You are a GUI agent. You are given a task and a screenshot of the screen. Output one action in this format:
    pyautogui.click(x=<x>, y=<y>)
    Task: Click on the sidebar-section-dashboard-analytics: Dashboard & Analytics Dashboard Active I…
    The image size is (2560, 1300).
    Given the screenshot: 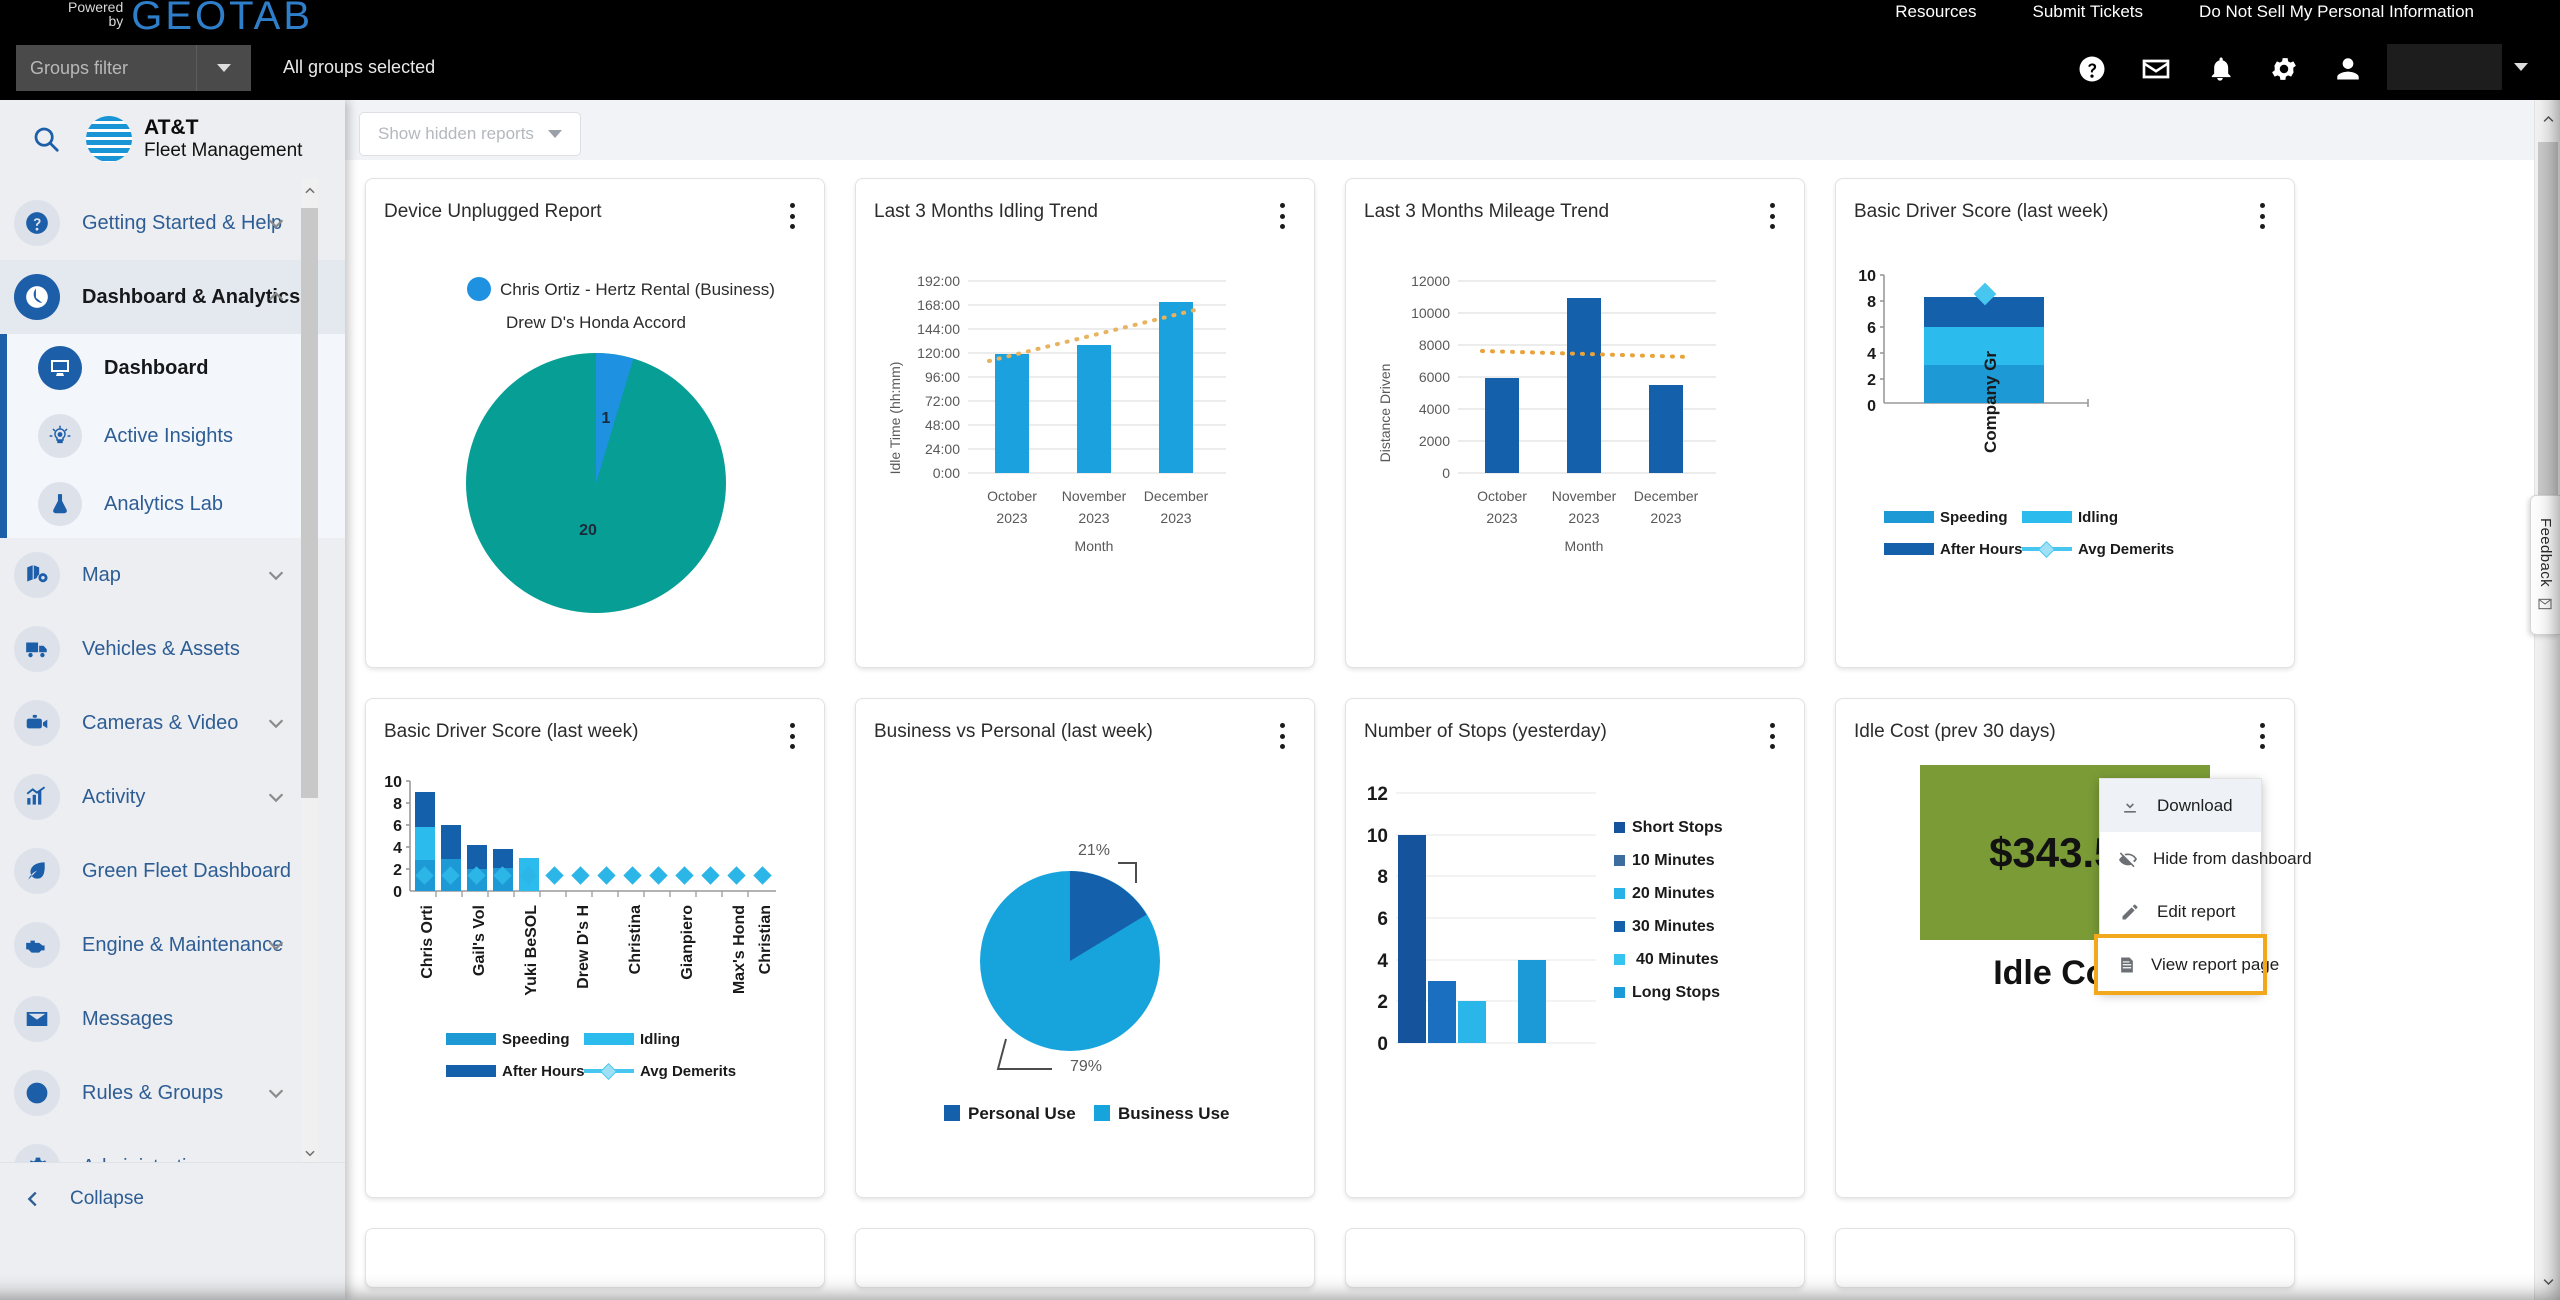 What is the action you would take?
    pyautogui.click(x=172, y=399)
    